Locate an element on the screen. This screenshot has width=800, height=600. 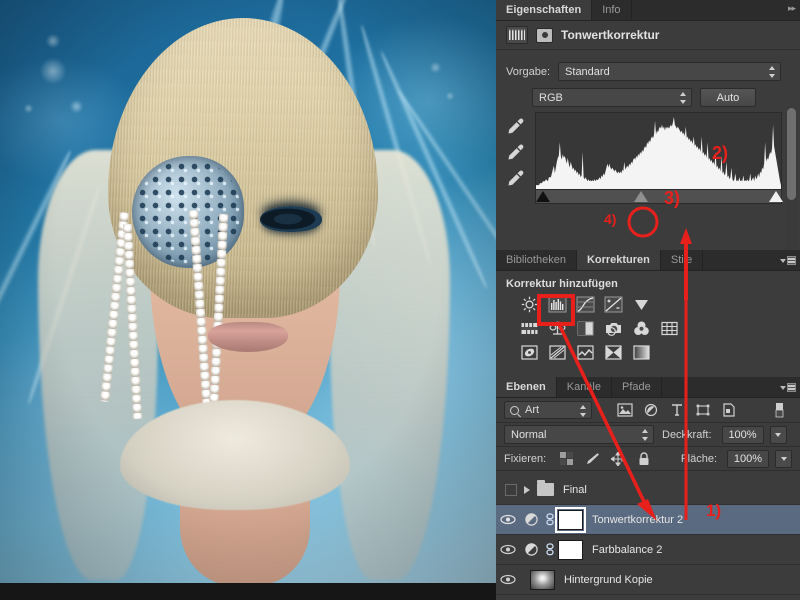
scrollbar-thumb is located at coordinates (791, 154).